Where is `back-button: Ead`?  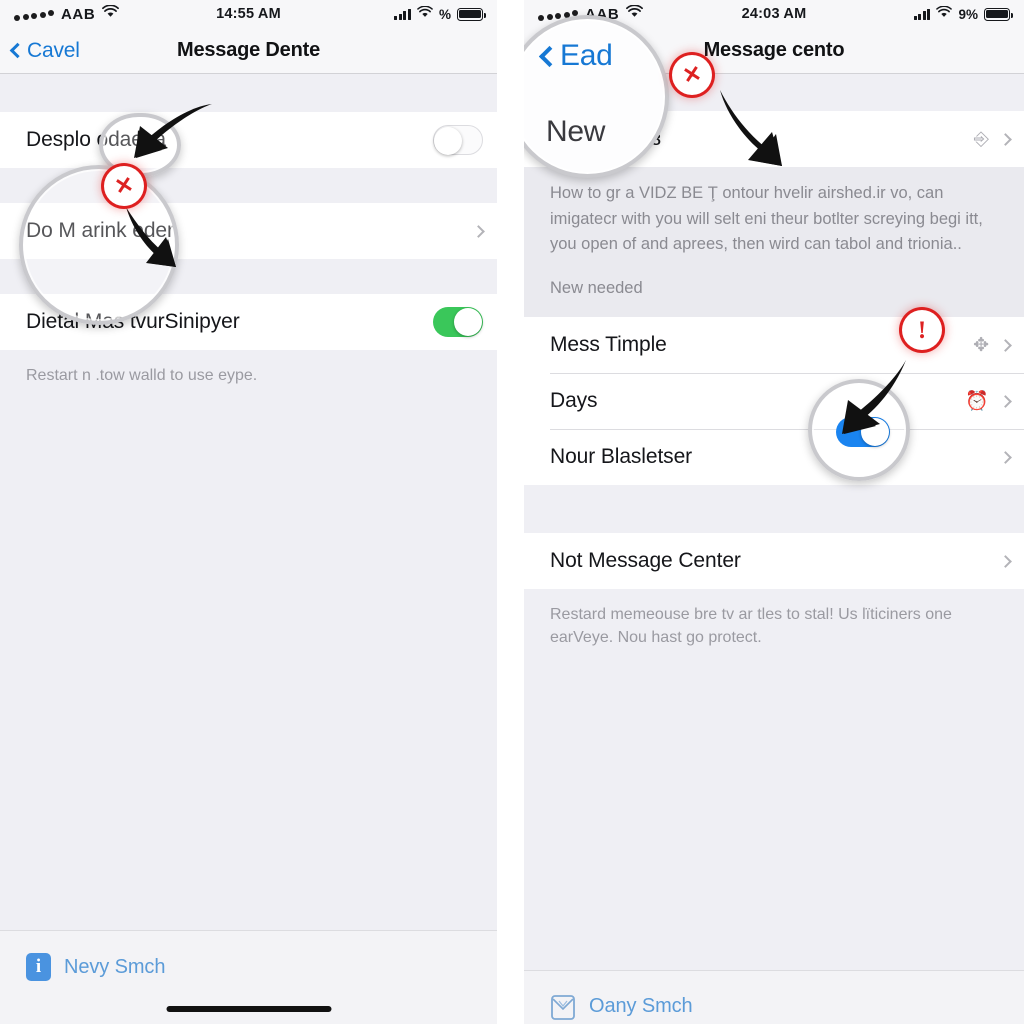 back-button: Ead is located at coordinates (560, 50).